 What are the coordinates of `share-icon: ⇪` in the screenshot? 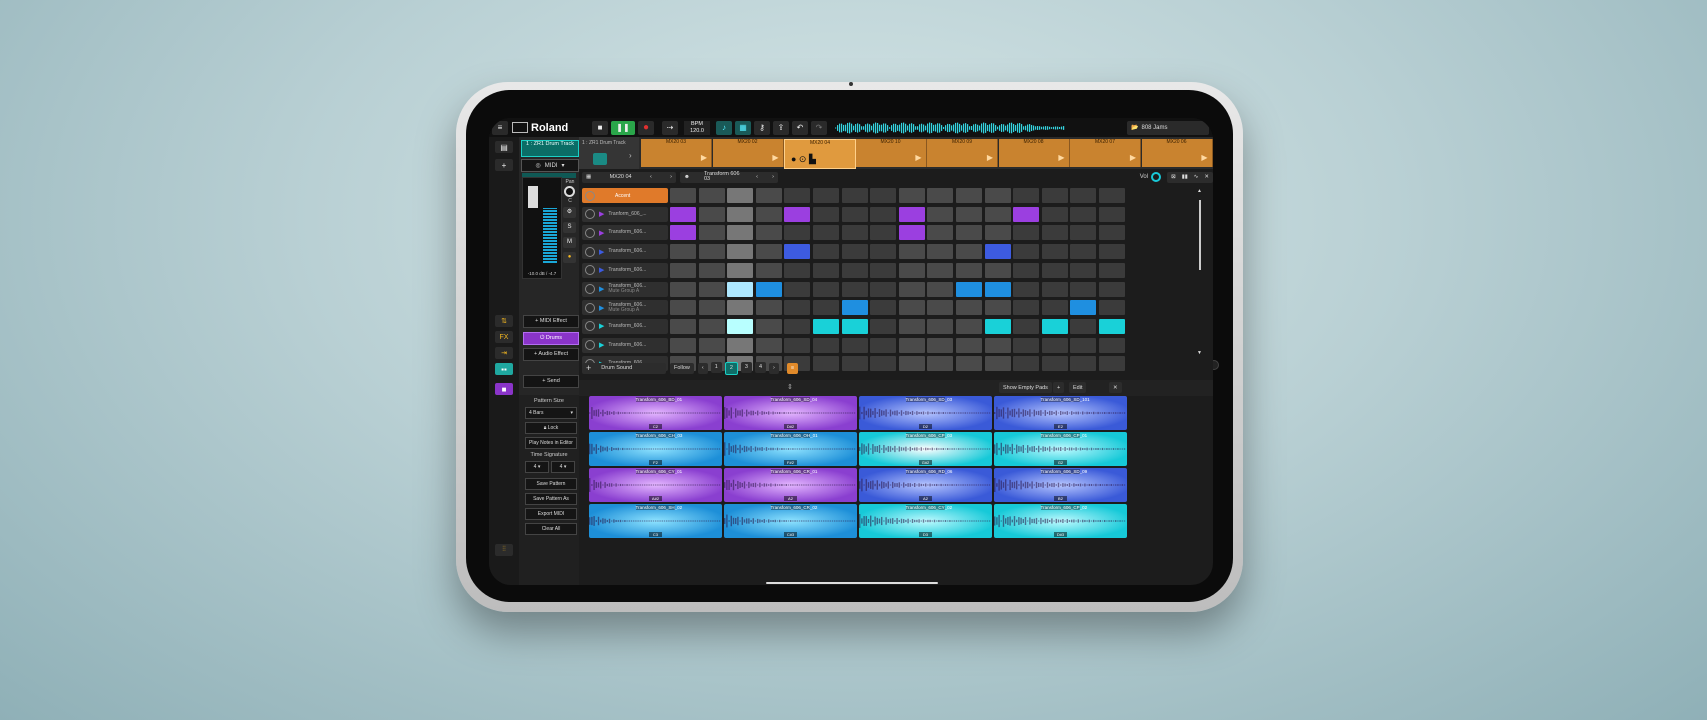 It's located at (781, 127).